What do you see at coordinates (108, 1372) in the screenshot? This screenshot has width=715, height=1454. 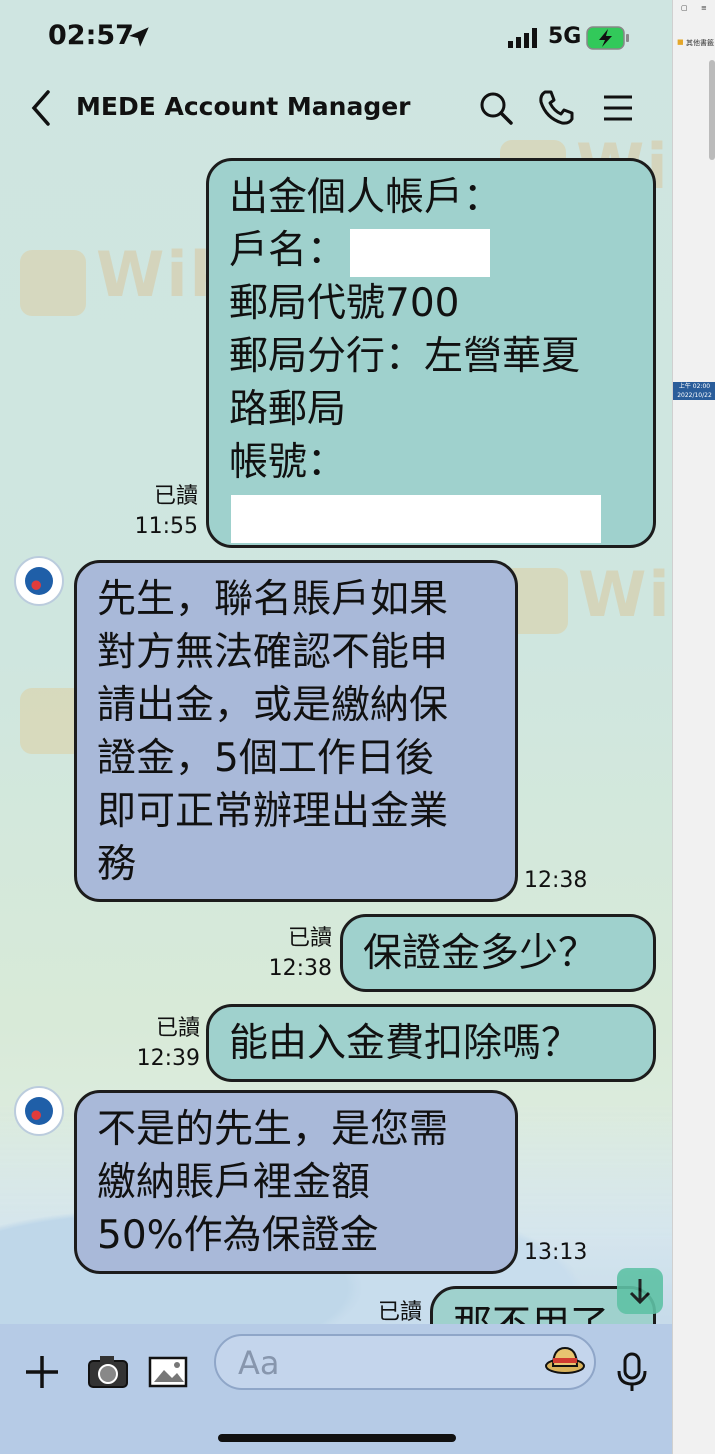 I see `camera-icon` at bounding box center [108, 1372].